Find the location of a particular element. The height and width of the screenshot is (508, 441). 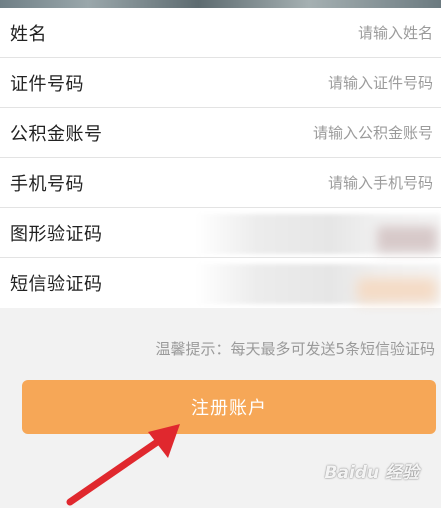

top-banner-image is located at coordinates (220, 4).